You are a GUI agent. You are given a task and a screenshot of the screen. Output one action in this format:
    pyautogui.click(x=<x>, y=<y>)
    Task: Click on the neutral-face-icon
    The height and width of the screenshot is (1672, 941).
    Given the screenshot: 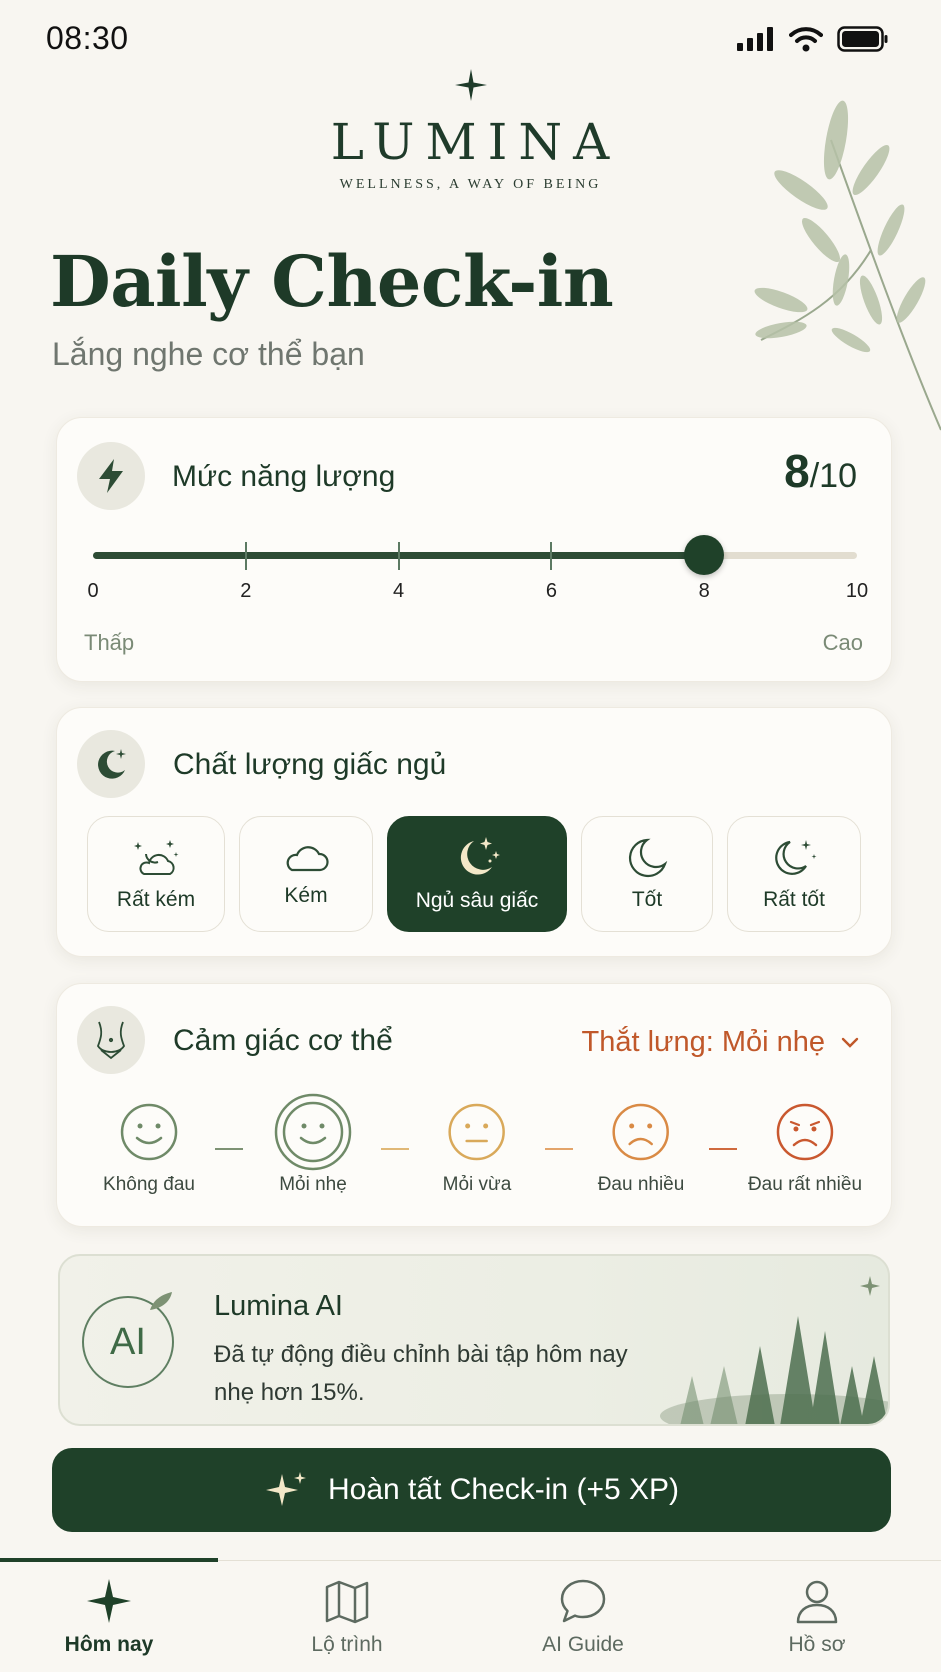 What is the action you would take?
    pyautogui.click(x=477, y=1132)
    